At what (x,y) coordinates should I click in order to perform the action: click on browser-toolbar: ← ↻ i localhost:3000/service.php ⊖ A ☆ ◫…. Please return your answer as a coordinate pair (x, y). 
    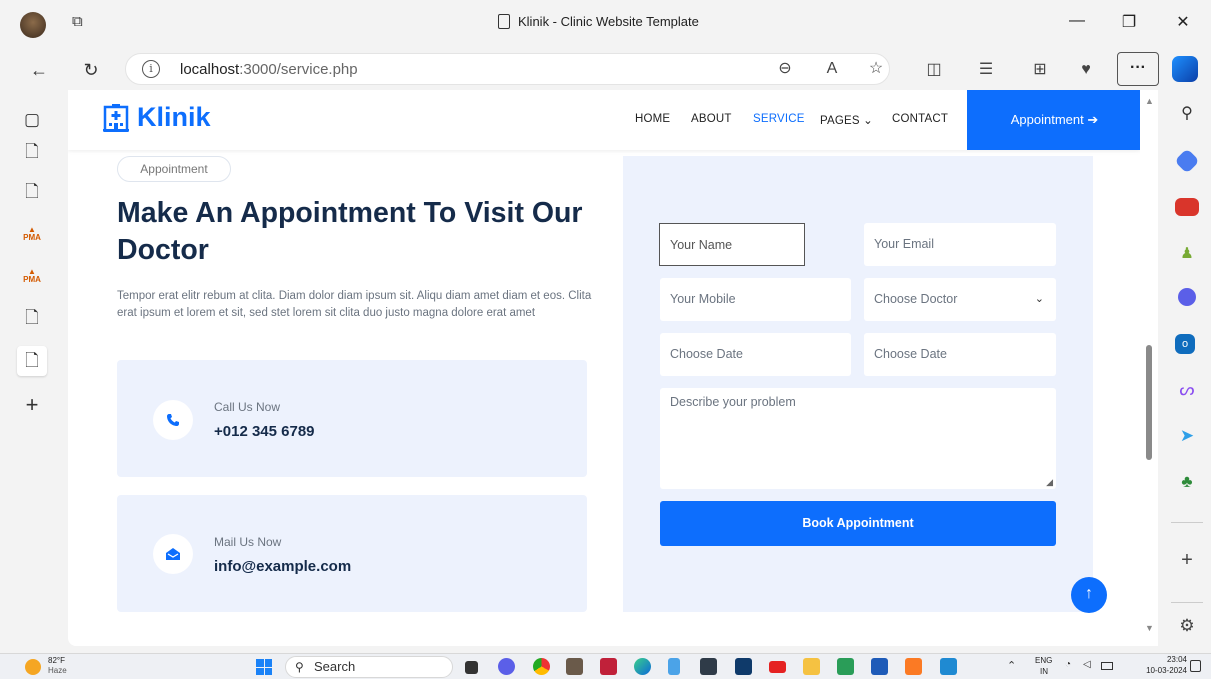
    Looking at the image, I should click on (605, 70).